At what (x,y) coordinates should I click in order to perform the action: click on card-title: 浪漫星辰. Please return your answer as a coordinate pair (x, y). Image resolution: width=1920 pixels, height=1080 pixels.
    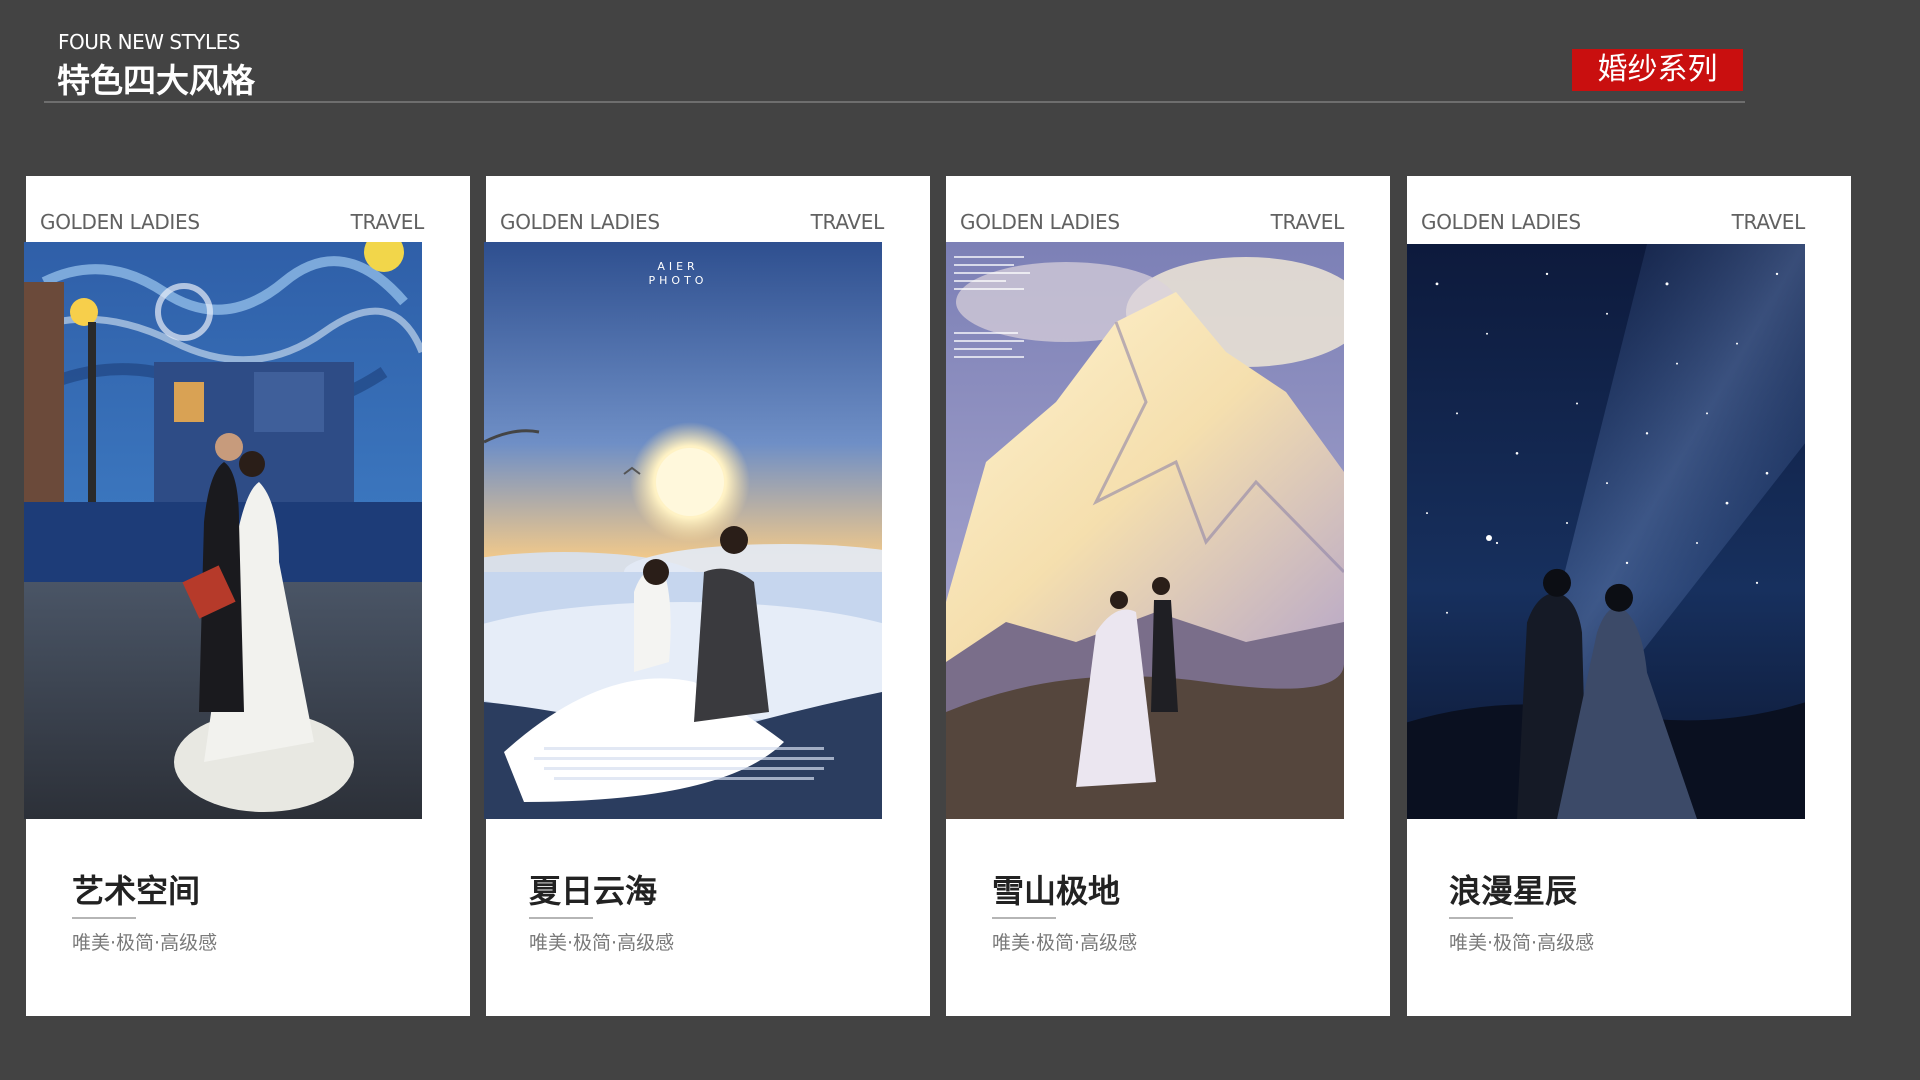
    Looking at the image, I should click on (1513, 891).